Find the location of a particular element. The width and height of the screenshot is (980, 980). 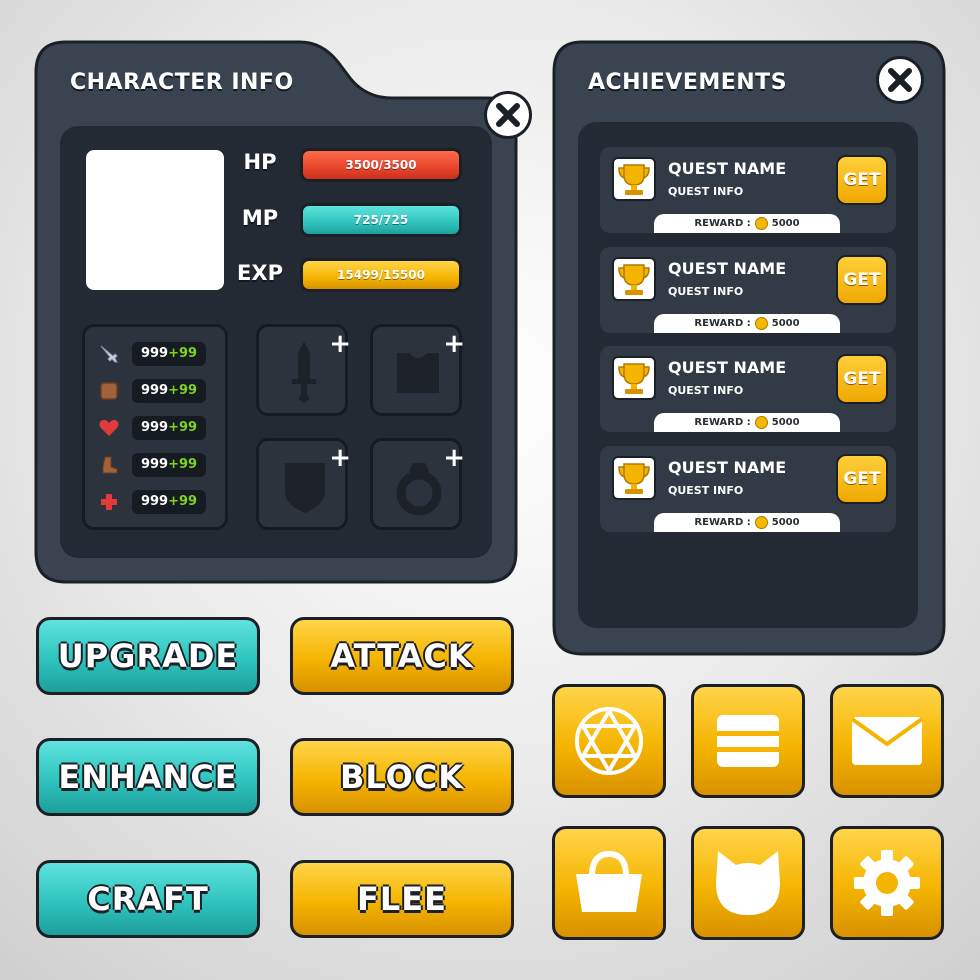

hp-label: HP is located at coordinates (260, 162).